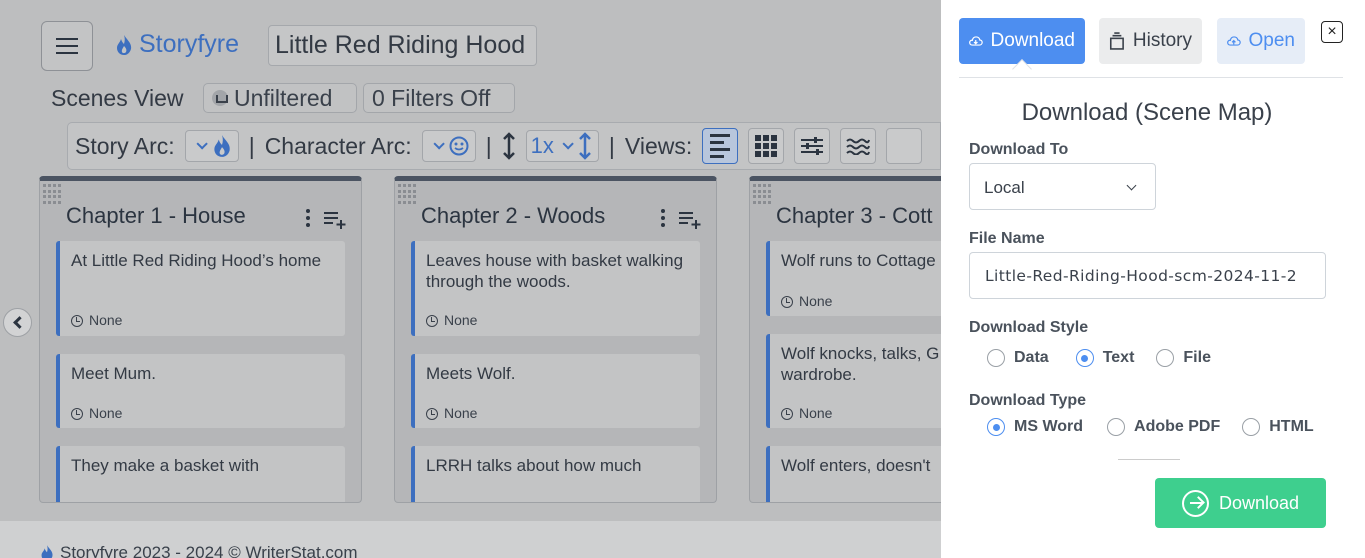 The width and height of the screenshot is (1365, 558). What do you see at coordinates (534, 465) in the screenshot?
I see `scene-text: LRRH talks about how much` at bounding box center [534, 465].